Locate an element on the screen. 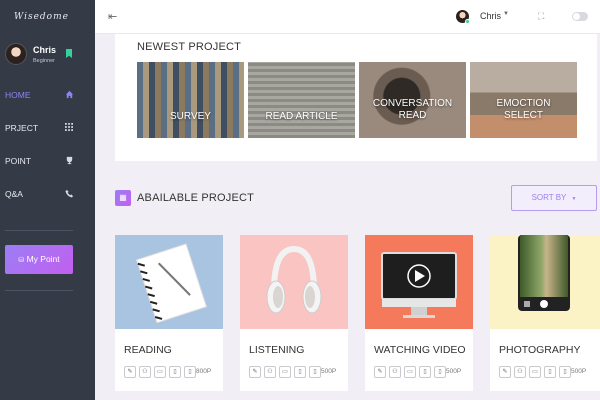 The height and width of the screenshot is (400, 600). coins-icon: ⛁ is located at coordinates (21, 260).